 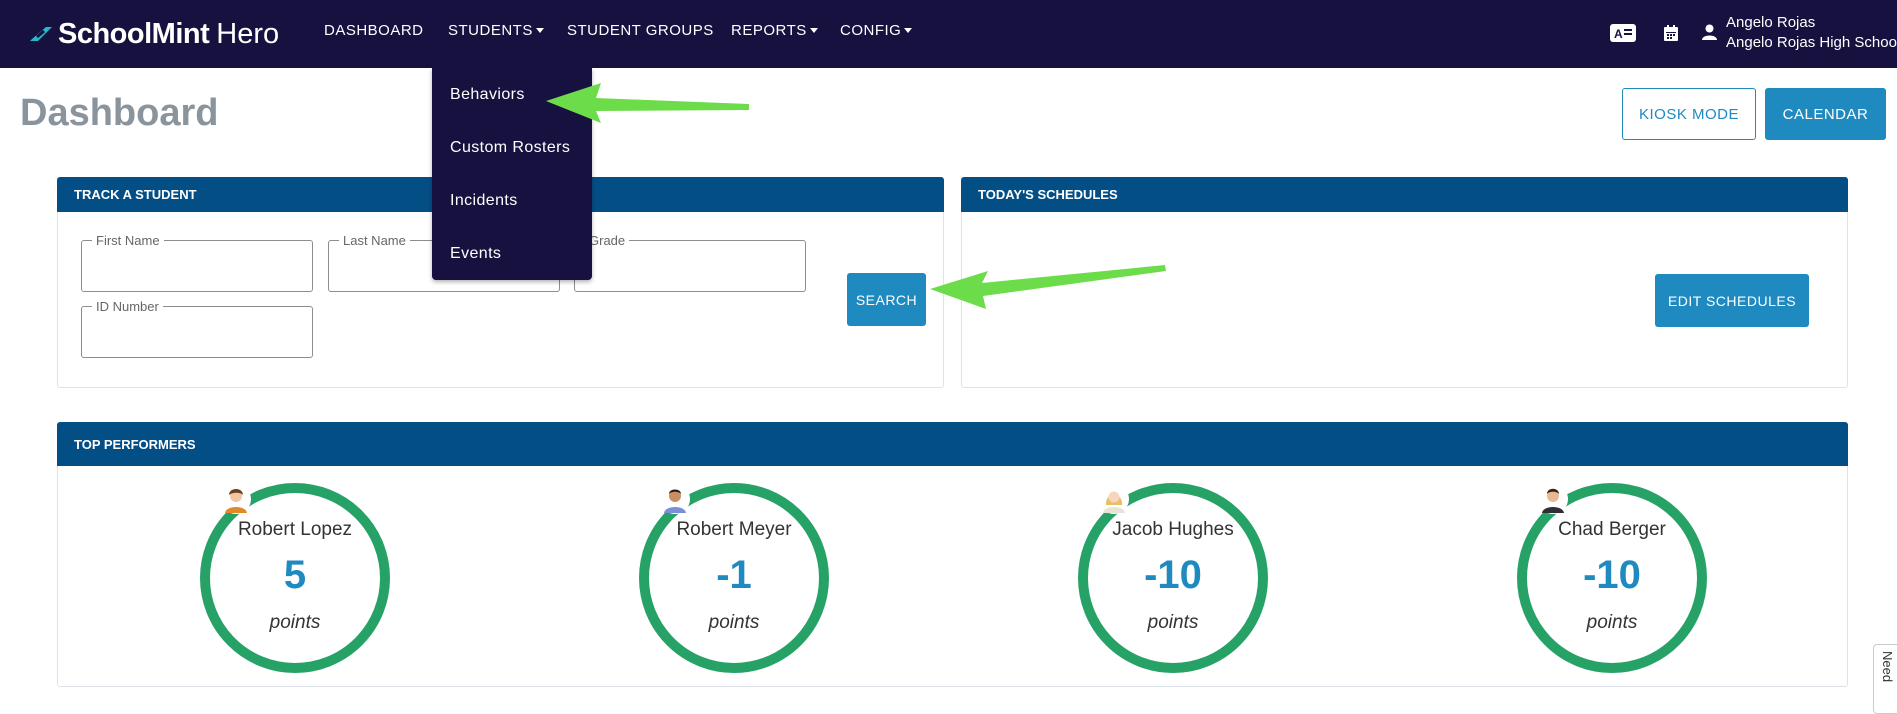 I want to click on annotation-arrow-behaviors, so click(x=647, y=103).